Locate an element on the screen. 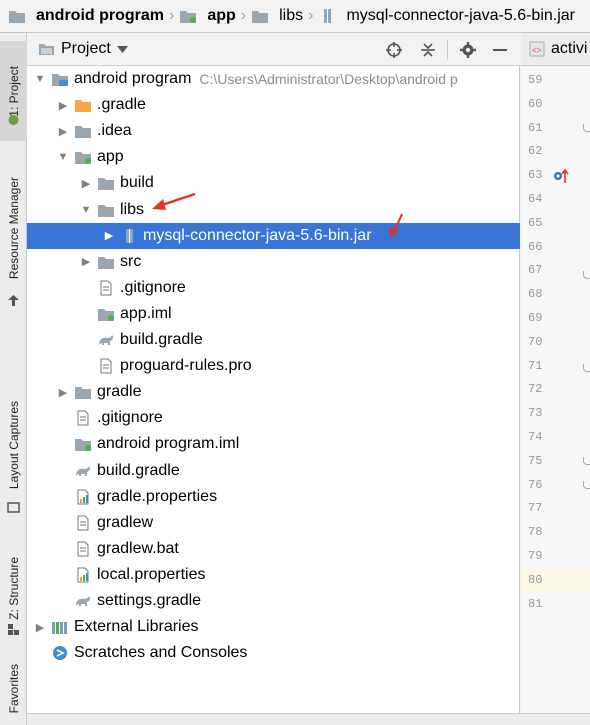 The height and width of the screenshot is (725, 590). line-number: 72 is located at coordinates (535, 389).